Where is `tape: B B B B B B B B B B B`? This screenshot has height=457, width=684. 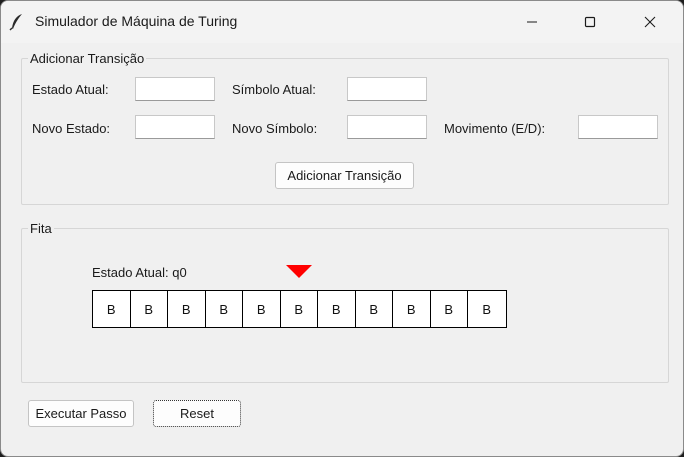
tape: B B B B B B B B B B B is located at coordinates (299, 309).